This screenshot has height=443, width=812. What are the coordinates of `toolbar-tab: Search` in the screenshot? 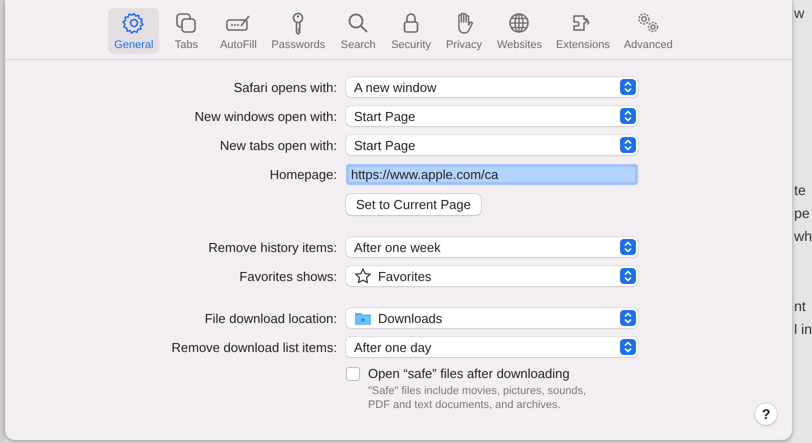 It's located at (358, 31).